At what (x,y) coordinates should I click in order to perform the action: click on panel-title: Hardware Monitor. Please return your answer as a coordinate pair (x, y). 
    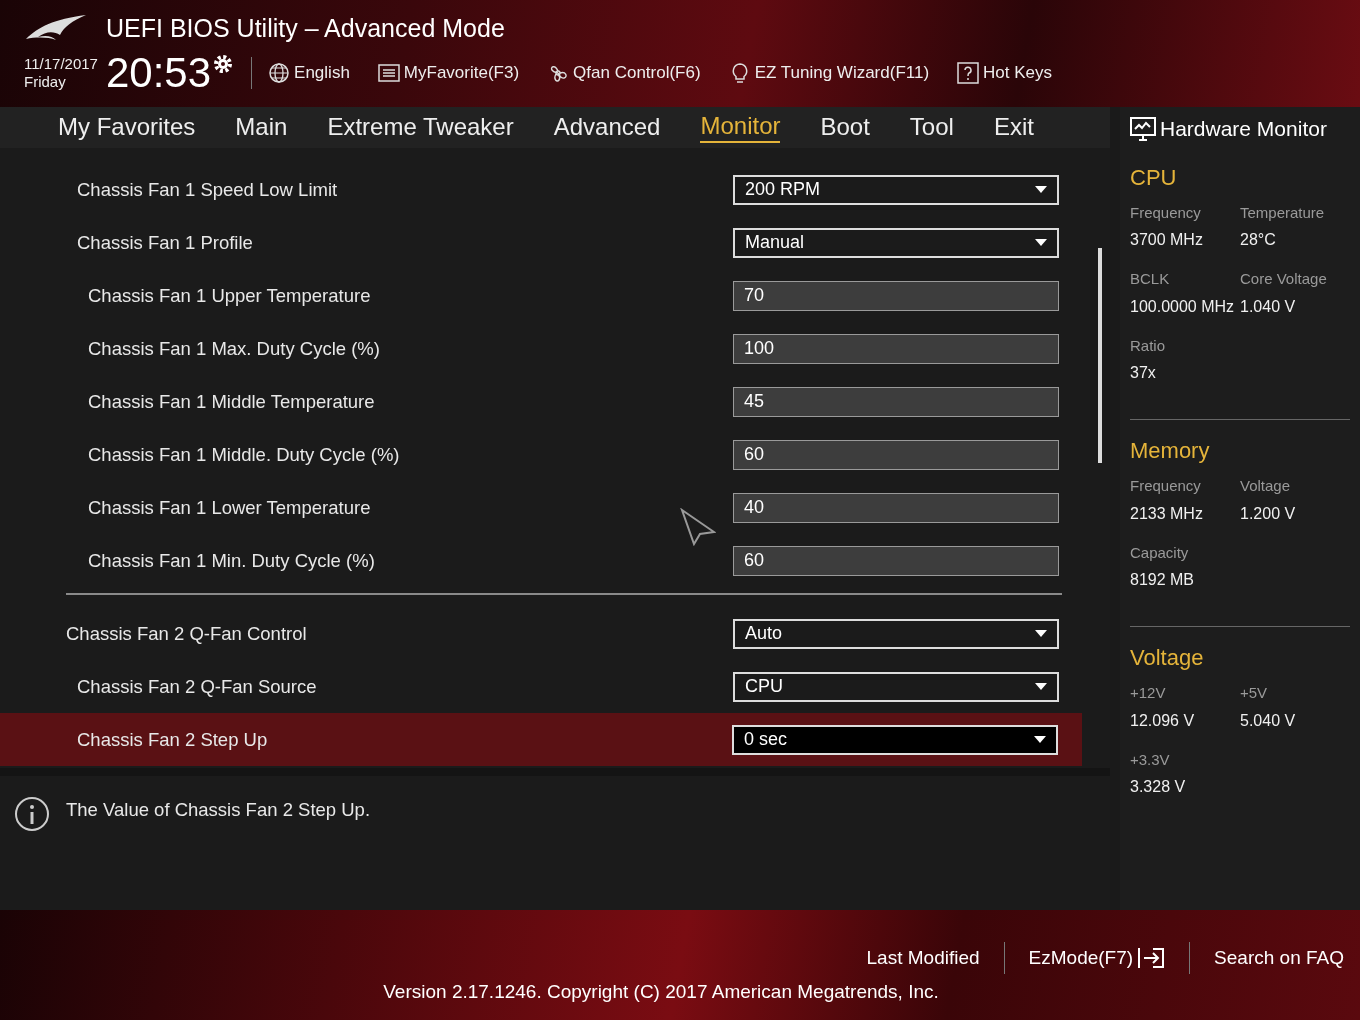
    Looking at the image, I should click on (1243, 129).